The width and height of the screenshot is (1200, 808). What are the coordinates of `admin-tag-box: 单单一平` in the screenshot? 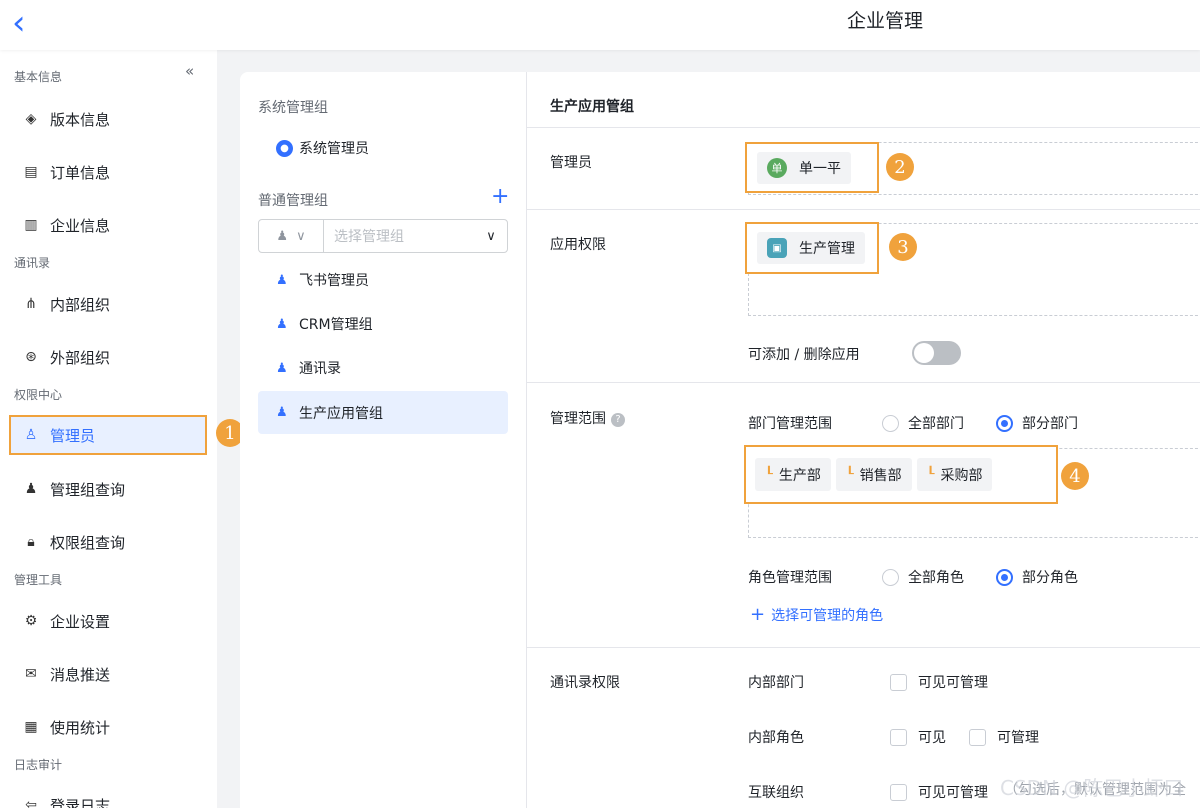 It's located at (812, 167).